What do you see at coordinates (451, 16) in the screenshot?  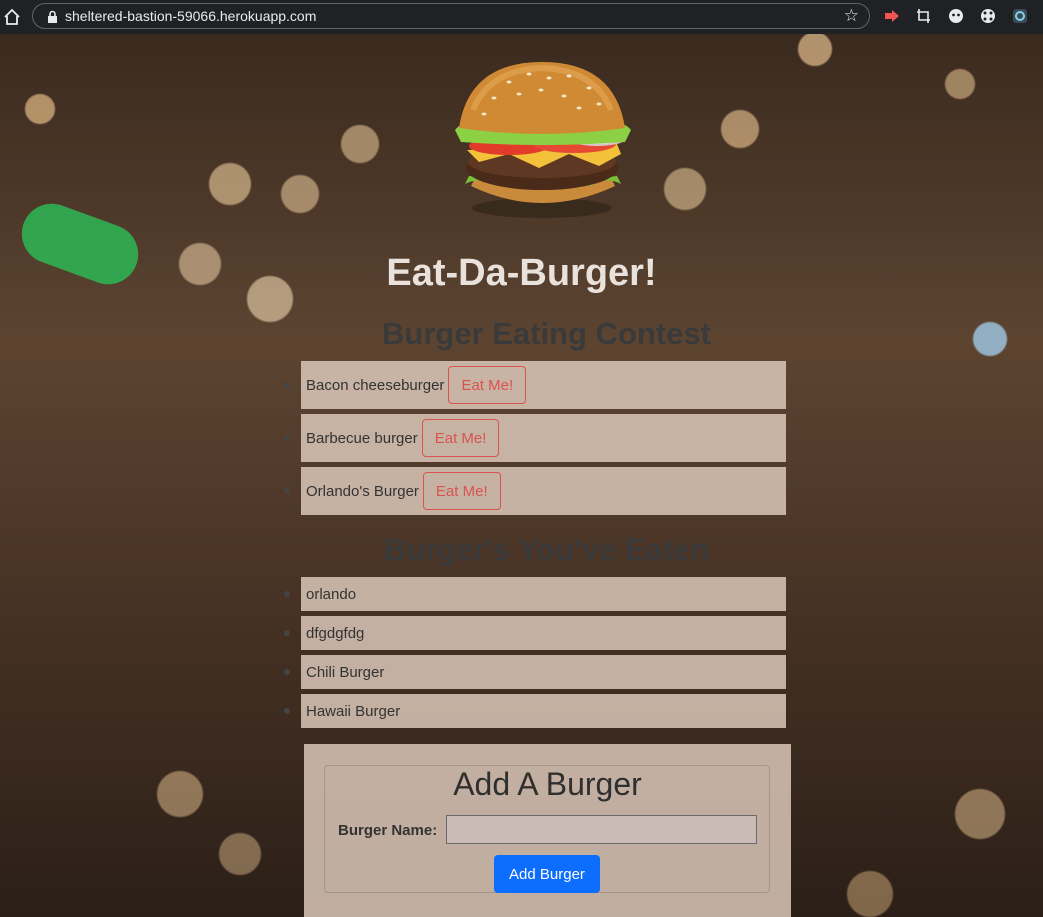 I see `address-bar: sheltered-bastion-59066.herokuapp.com ☆` at bounding box center [451, 16].